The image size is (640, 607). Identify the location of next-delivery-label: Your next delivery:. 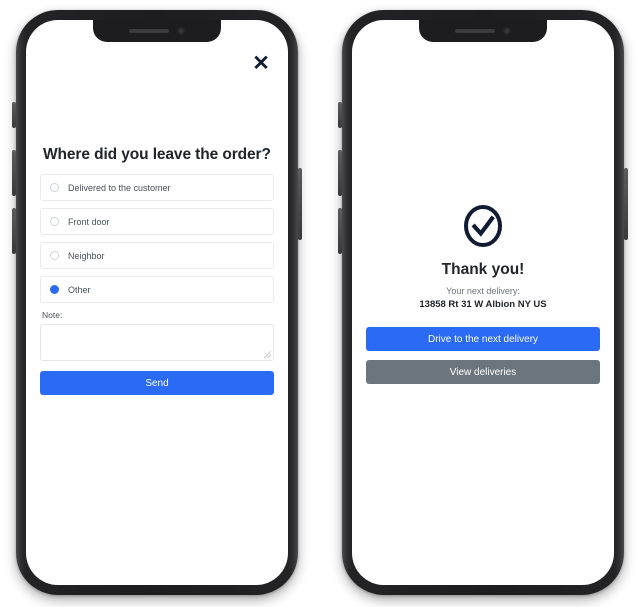
(483, 291).